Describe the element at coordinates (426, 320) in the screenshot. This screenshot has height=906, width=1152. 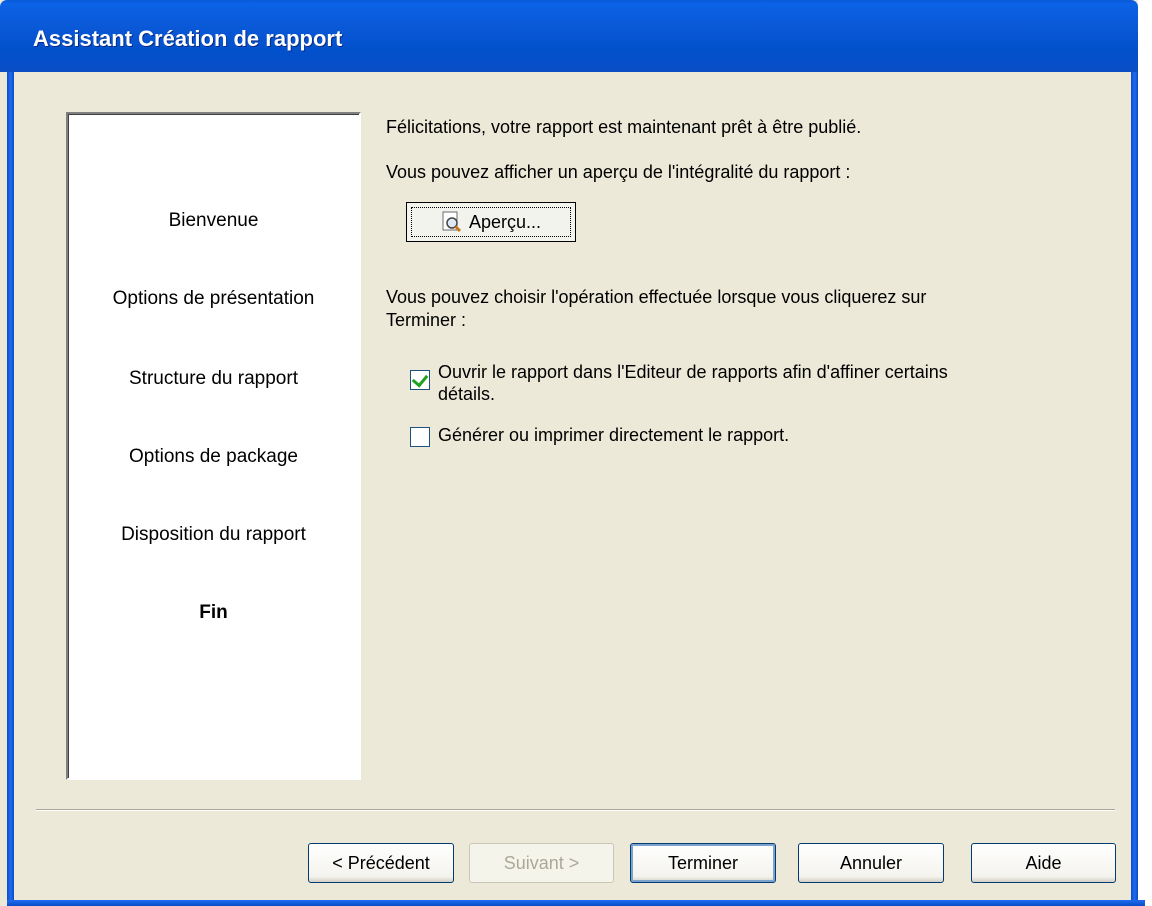
I see `finish-intro-line2: Terminer :` at that location.